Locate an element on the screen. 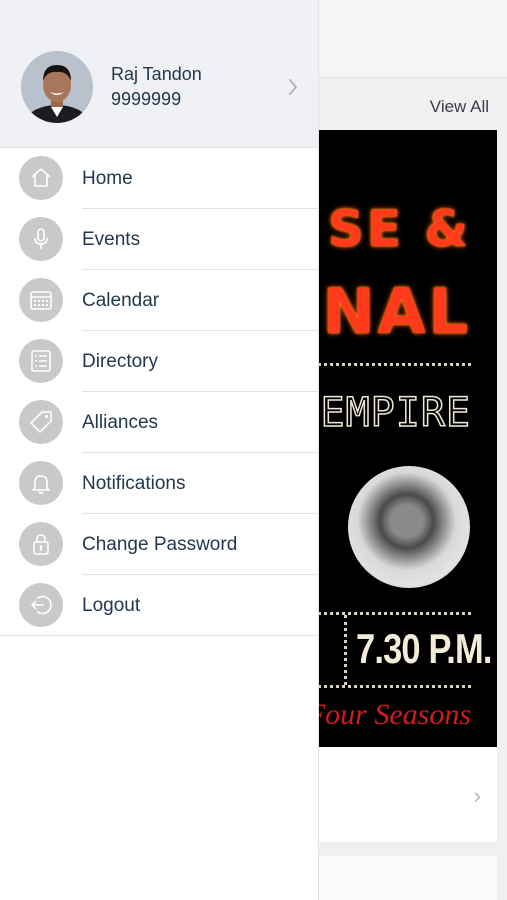 The height and width of the screenshot is (900, 507). poster-divider-vertical is located at coordinates (345, 650).